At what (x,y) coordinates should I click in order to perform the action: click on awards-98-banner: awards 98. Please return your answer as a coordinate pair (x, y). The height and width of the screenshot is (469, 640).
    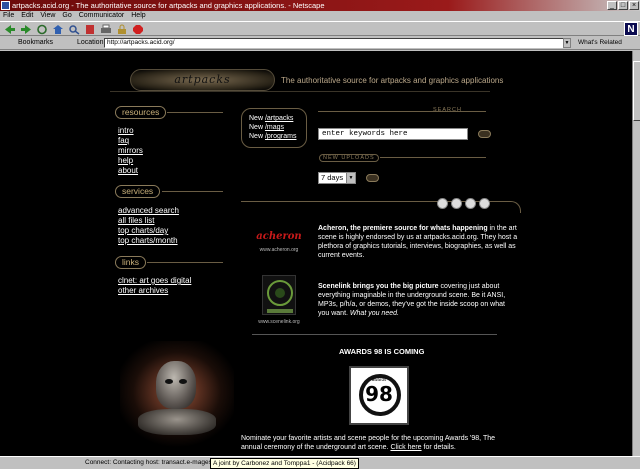
    Looking at the image, I should click on (379, 395).